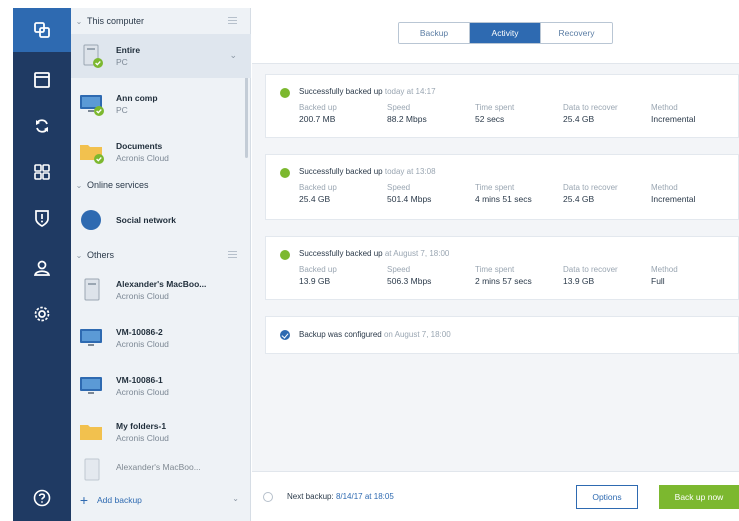  Describe the element at coordinates (502, 335) in the screenshot. I see `configured-card: Backup was configured on August 7, 18:00` at that location.